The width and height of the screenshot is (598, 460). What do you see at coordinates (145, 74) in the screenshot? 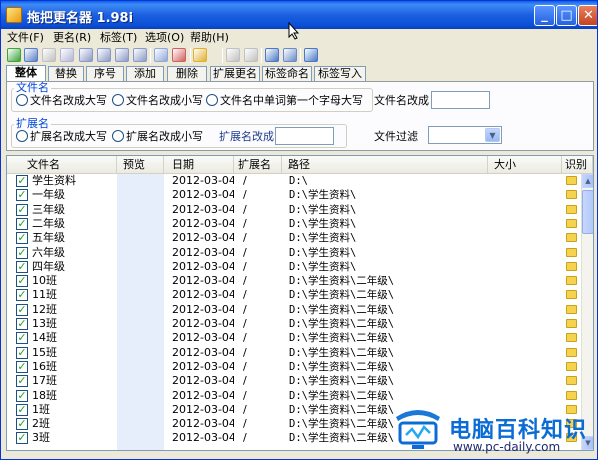
I see `tab-add: 添加` at bounding box center [145, 74].